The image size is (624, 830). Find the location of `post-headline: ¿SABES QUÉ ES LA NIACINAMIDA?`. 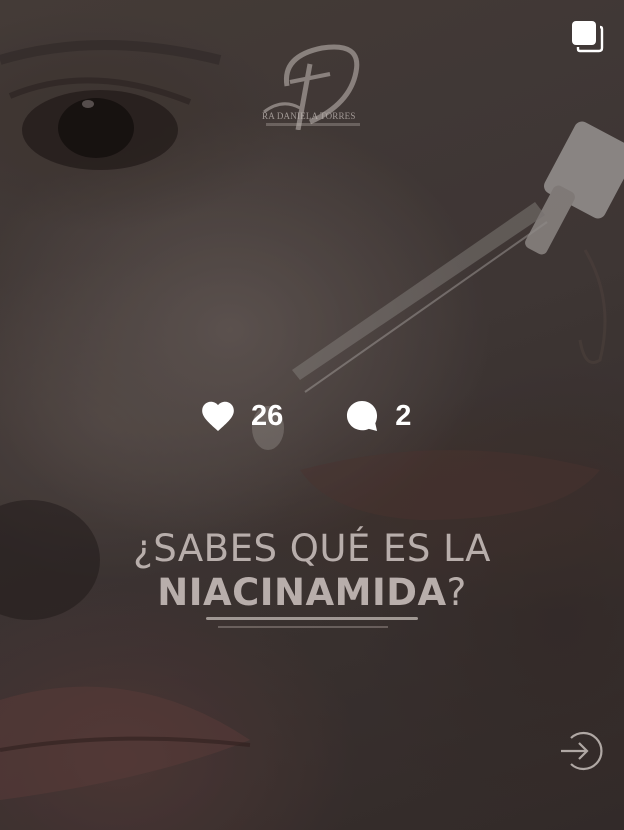

post-headline: ¿SABES QUÉ ES LA NIACINAMIDA? is located at coordinates (312, 571).